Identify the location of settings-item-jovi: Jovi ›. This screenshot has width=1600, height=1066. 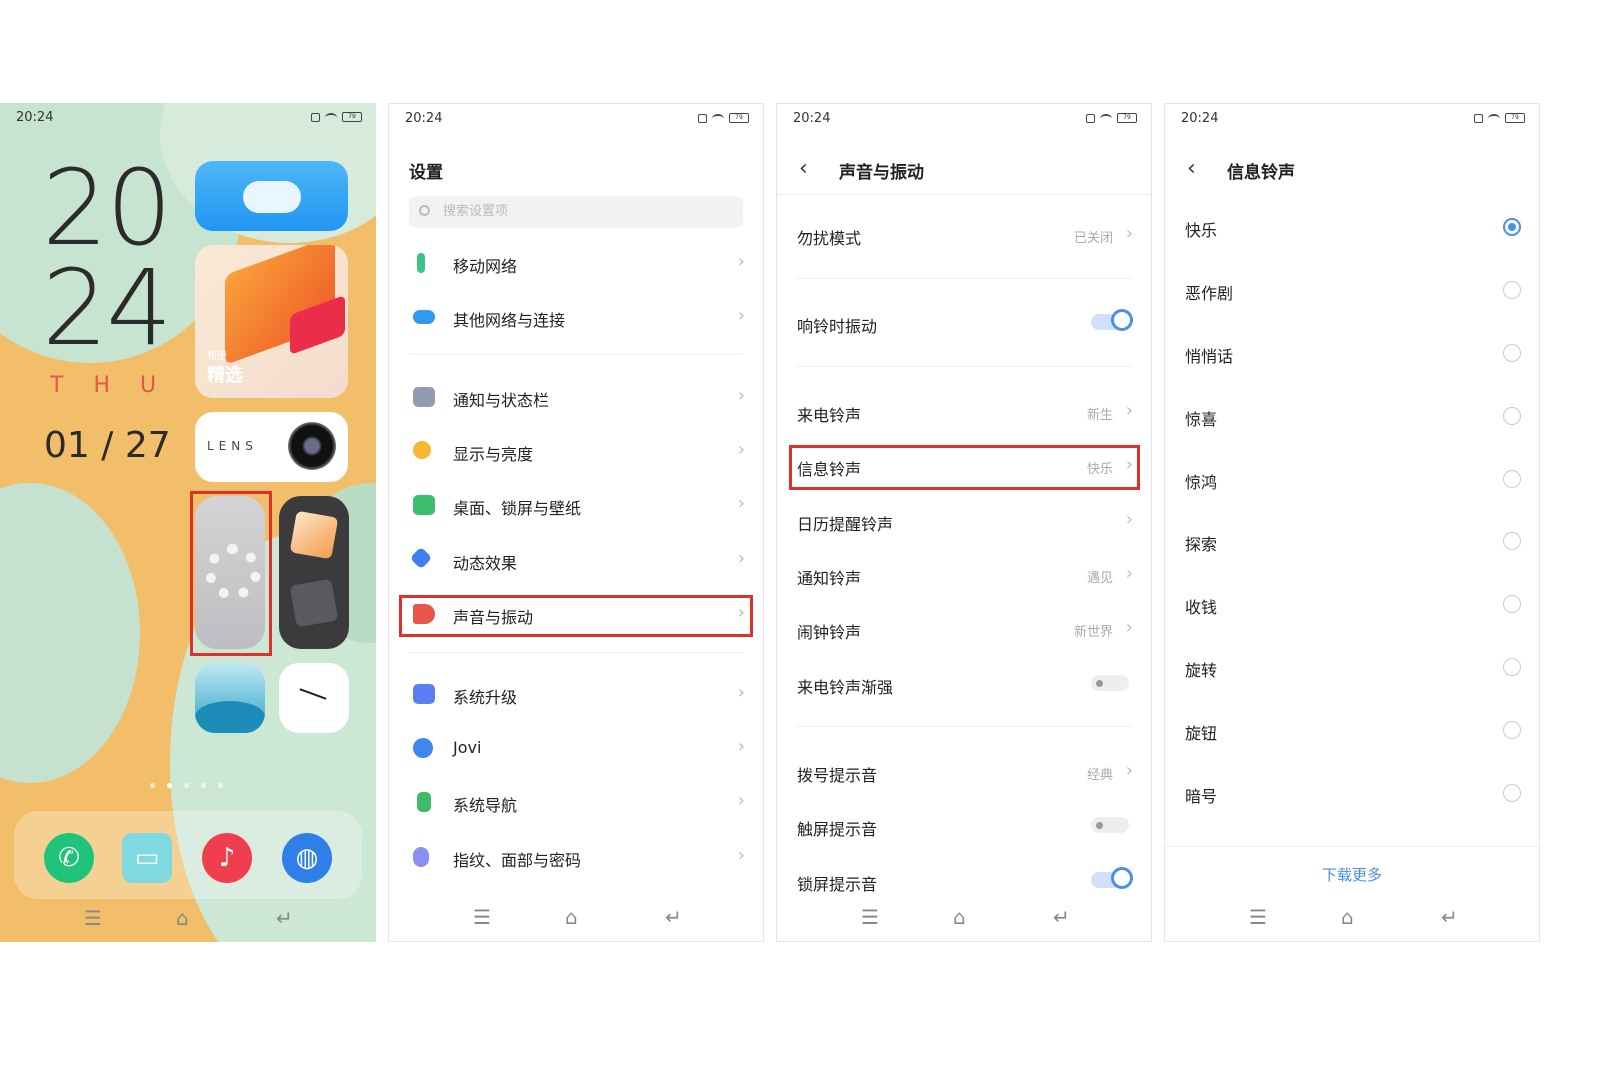
(576, 748).